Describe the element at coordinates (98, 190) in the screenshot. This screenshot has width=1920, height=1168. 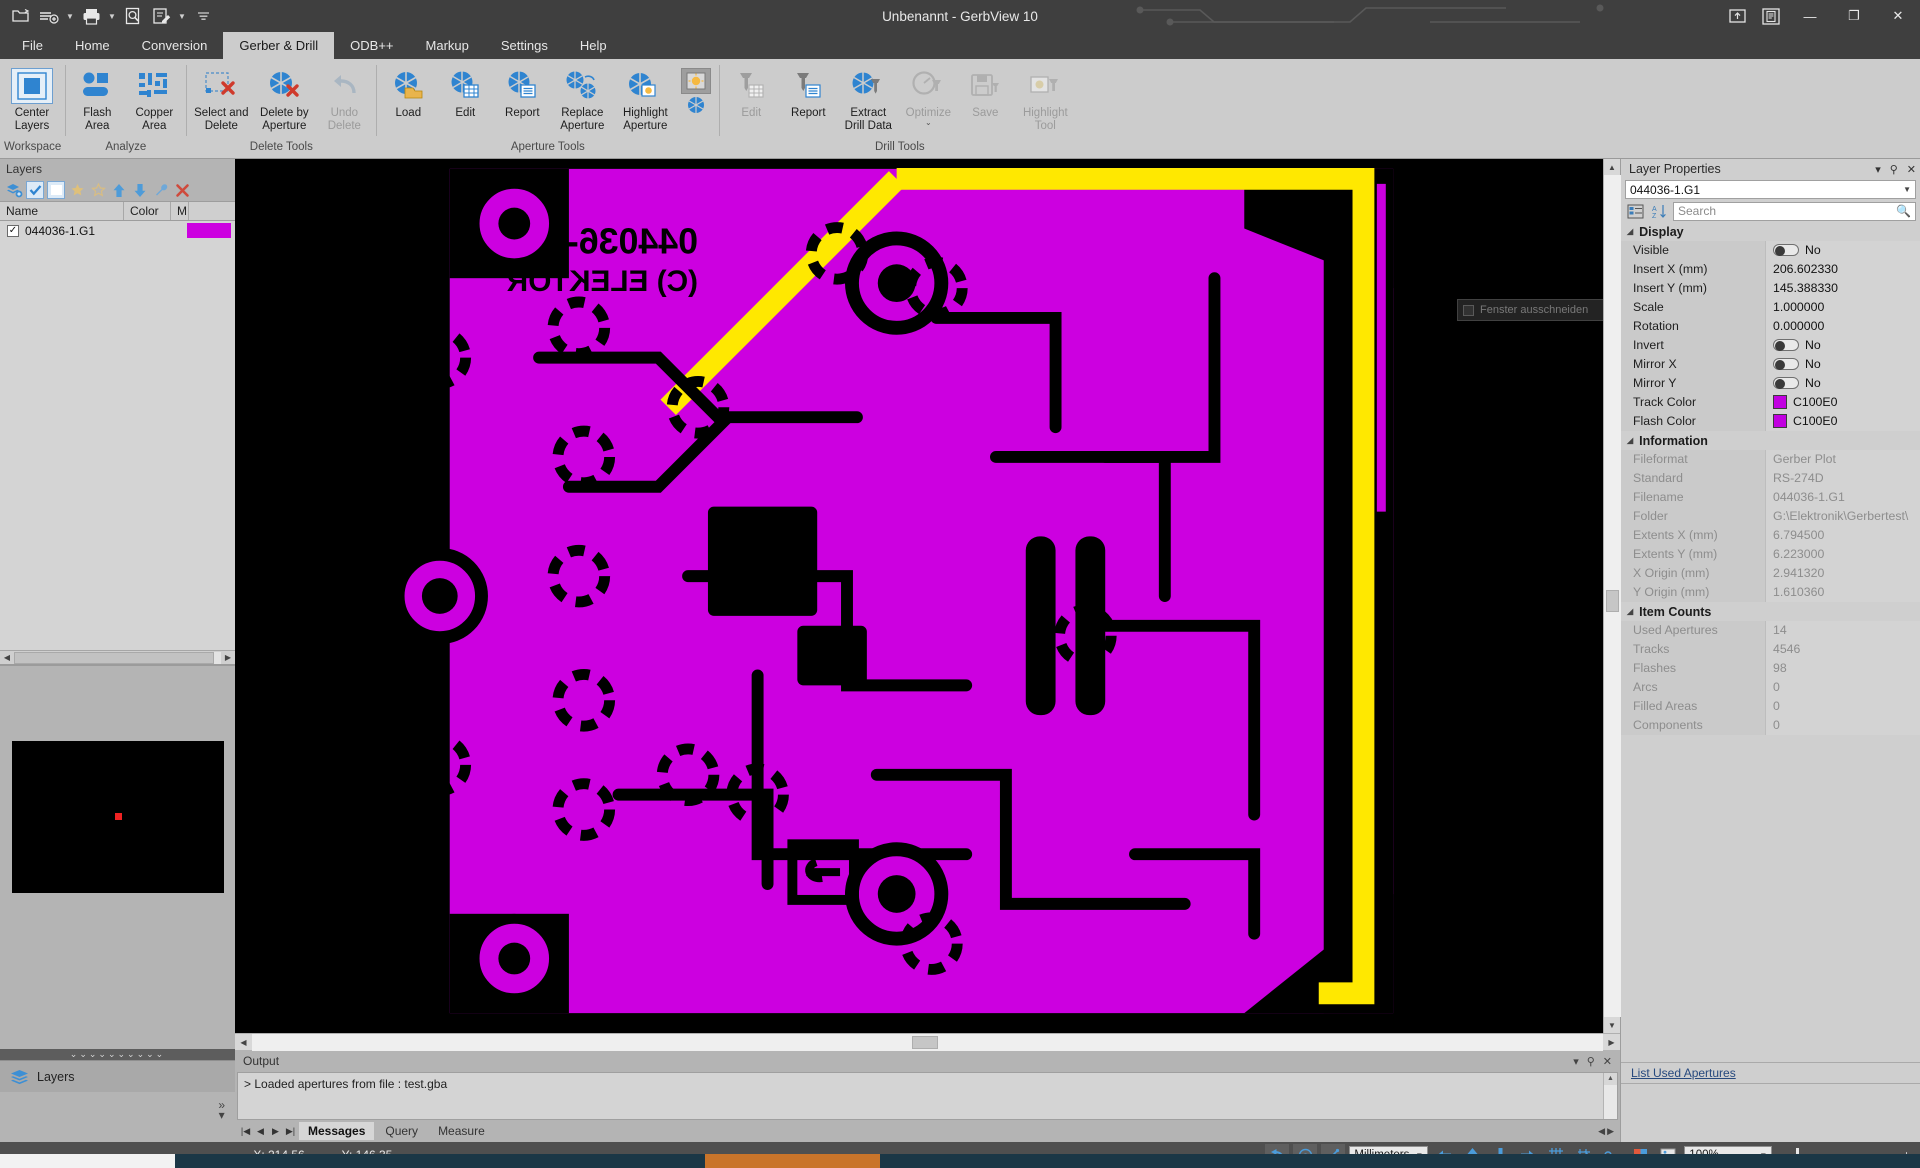
I see `star-outline-icon` at that location.